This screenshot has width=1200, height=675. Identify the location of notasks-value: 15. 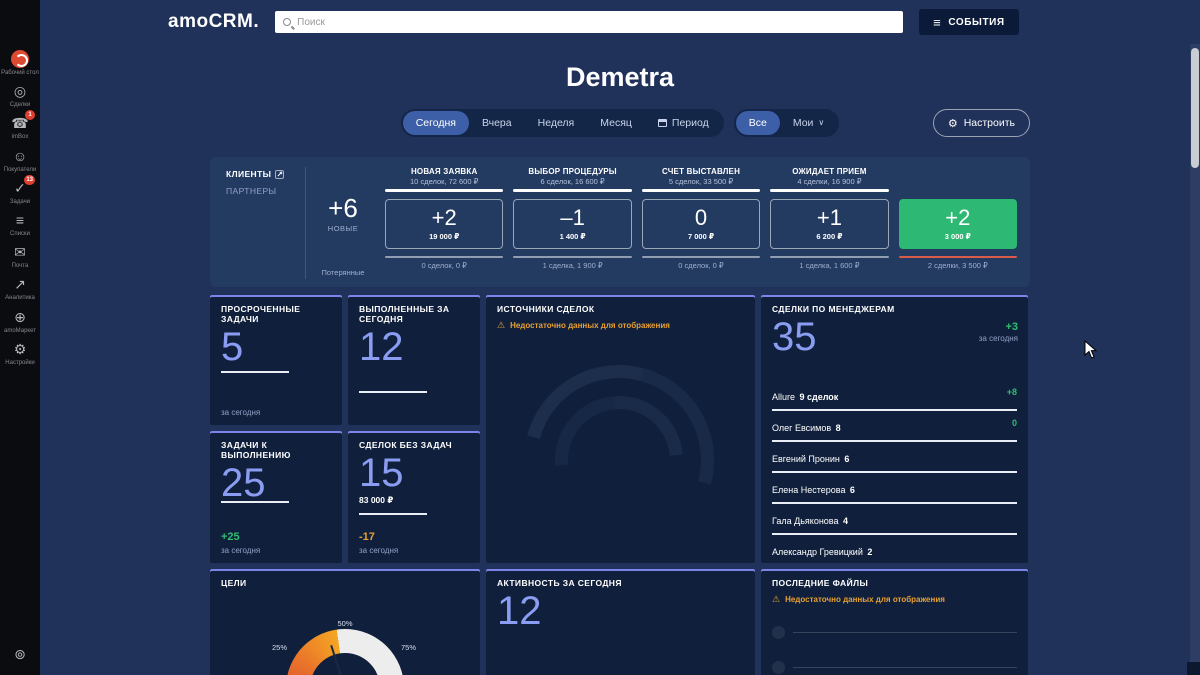
(381, 473).